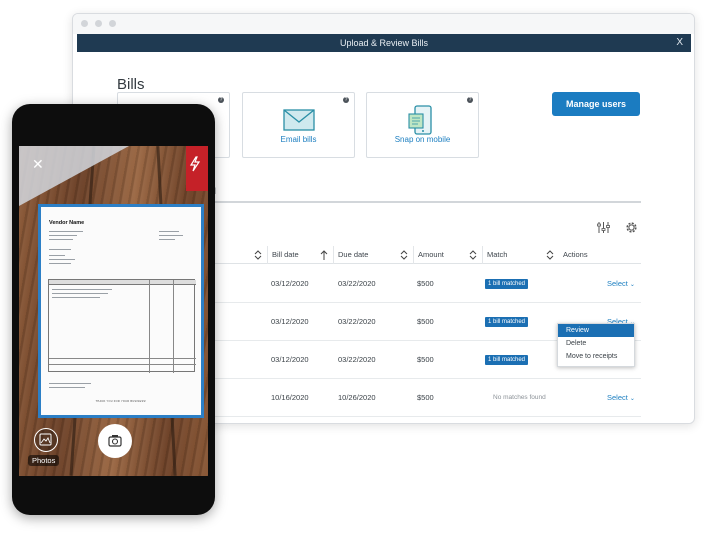 The height and width of the screenshot is (533, 720). What do you see at coordinates (44, 460) in the screenshot?
I see `photos-label: Photos` at bounding box center [44, 460].